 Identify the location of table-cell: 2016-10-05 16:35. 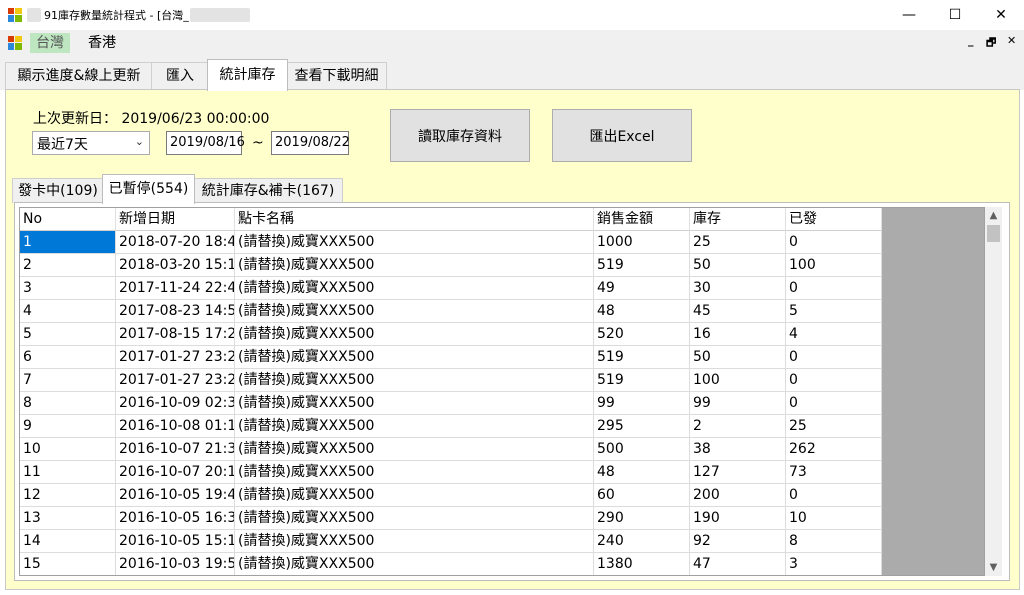
(175, 518).